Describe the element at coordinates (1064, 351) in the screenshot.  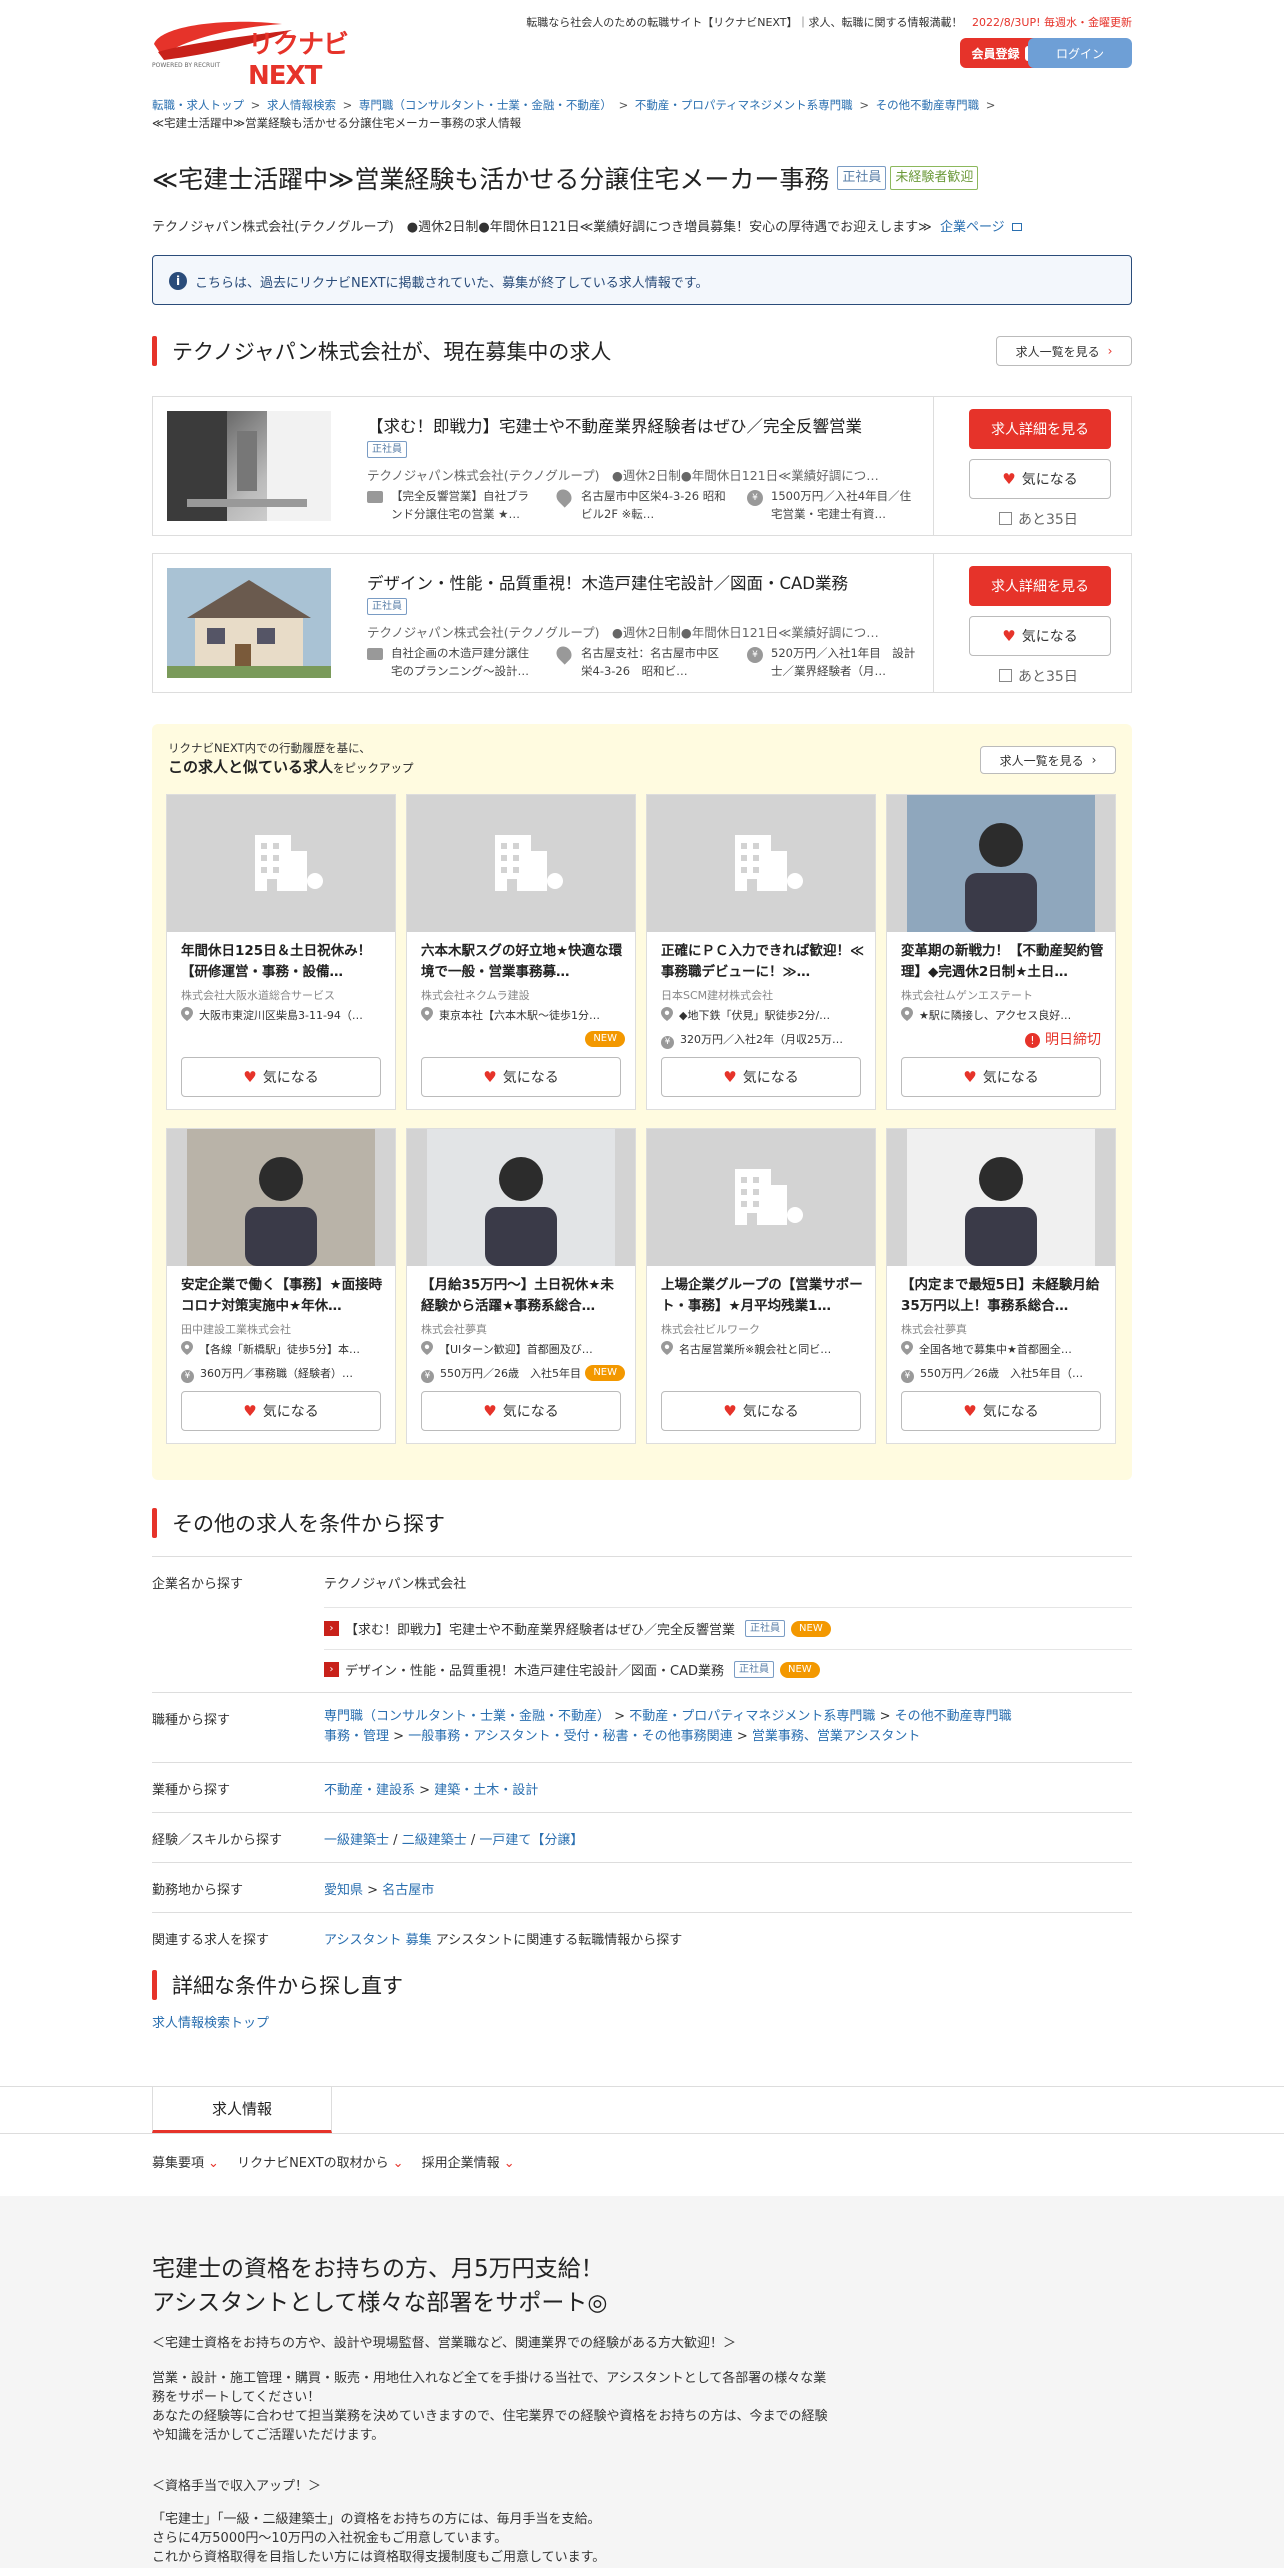
I see `job-list-button: 求人一覧を見る ›` at that location.